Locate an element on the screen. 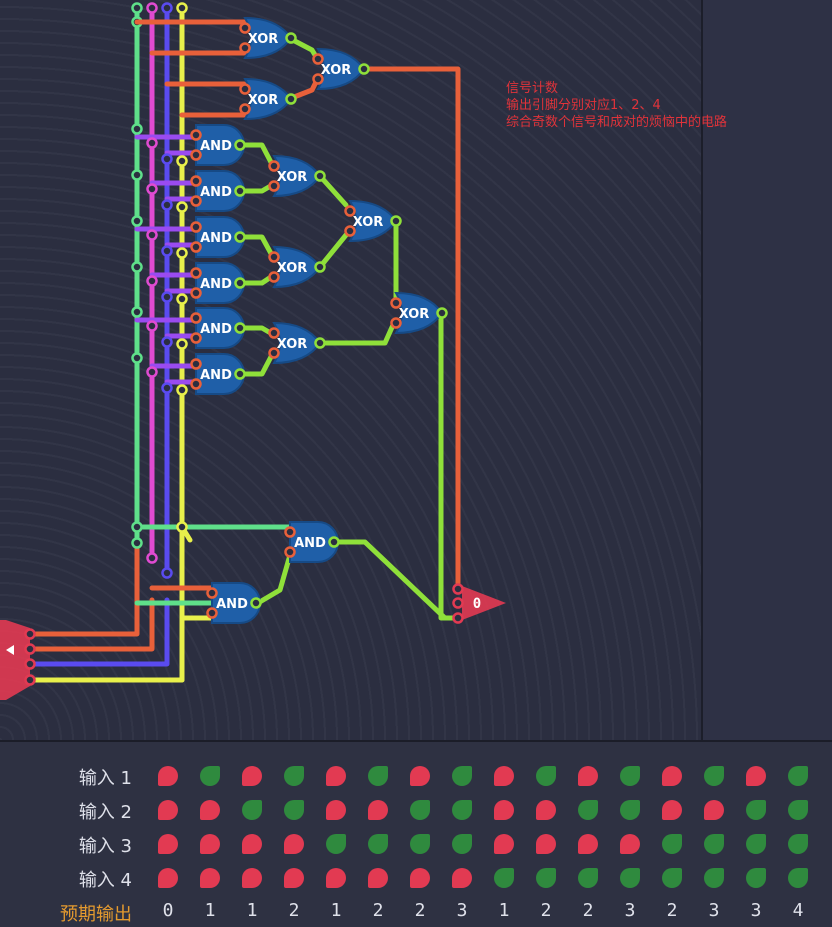  annotation-note: 信号计数 输出引脚分别对应1、2、4 综合奇数个信号和成对的烦恼中的电路 is located at coordinates (616, 105).